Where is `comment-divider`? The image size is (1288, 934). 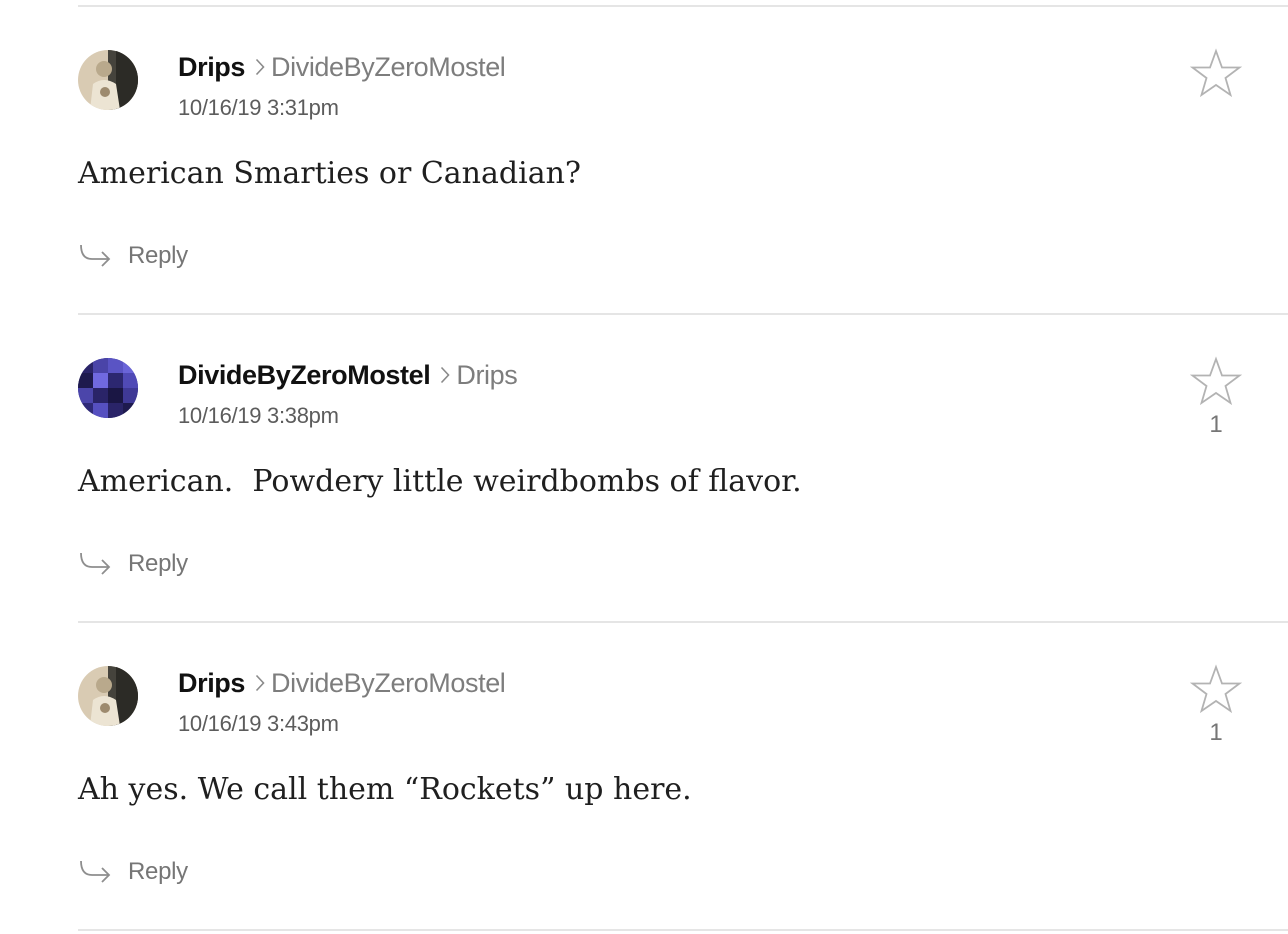
comment-divider is located at coordinates (683, 930).